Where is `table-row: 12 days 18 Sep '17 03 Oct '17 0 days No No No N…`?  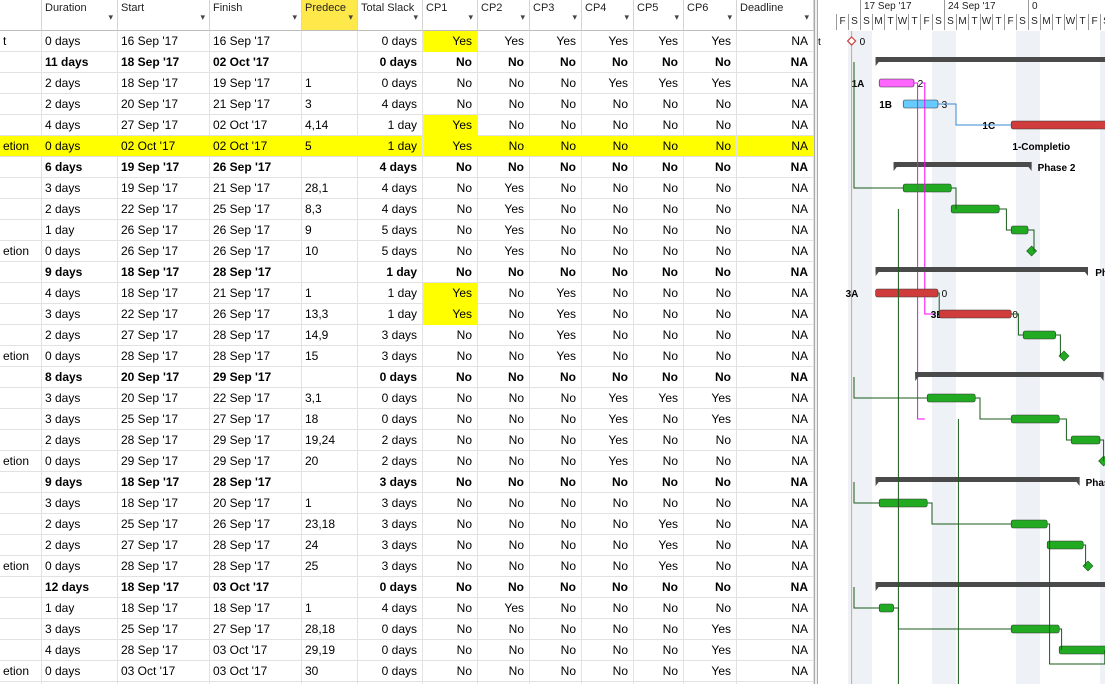
table-row: 12 days 18 Sep '17 03 Oct '17 0 days No No No N… is located at coordinates (407, 587).